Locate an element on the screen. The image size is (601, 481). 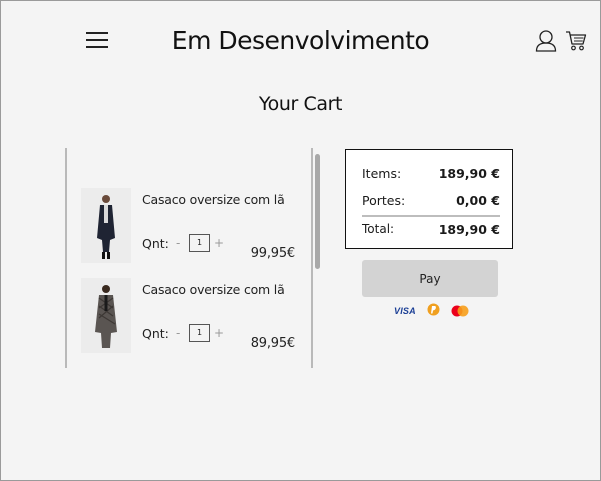
product-price: 99,95€ is located at coordinates (272, 253).